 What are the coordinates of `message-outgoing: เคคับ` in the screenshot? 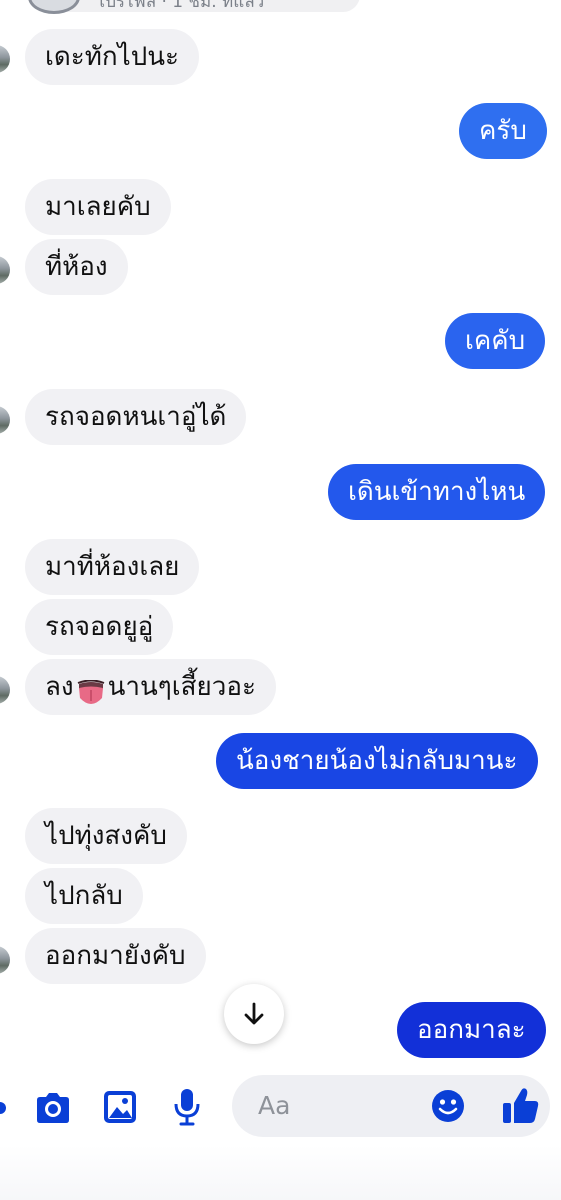 It's located at (495, 341).